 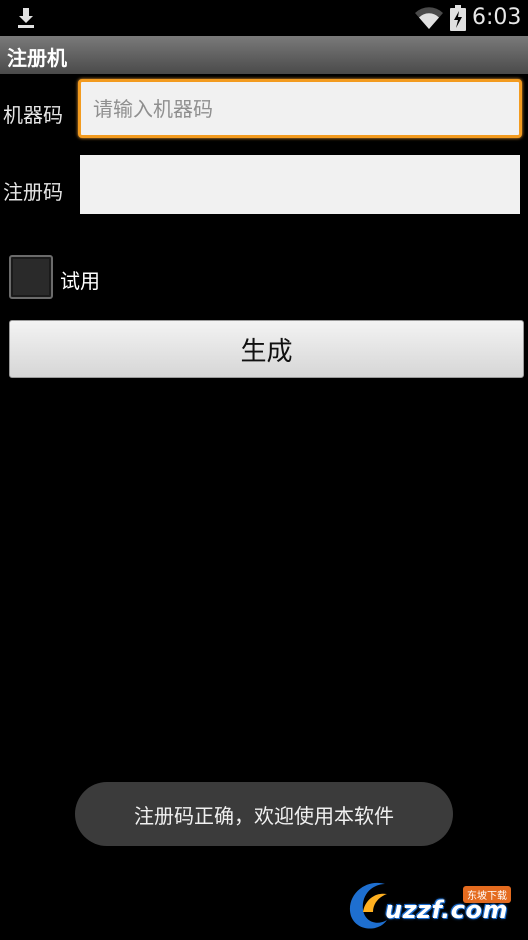 I want to click on status-bar: 6:03, so click(x=264, y=18).